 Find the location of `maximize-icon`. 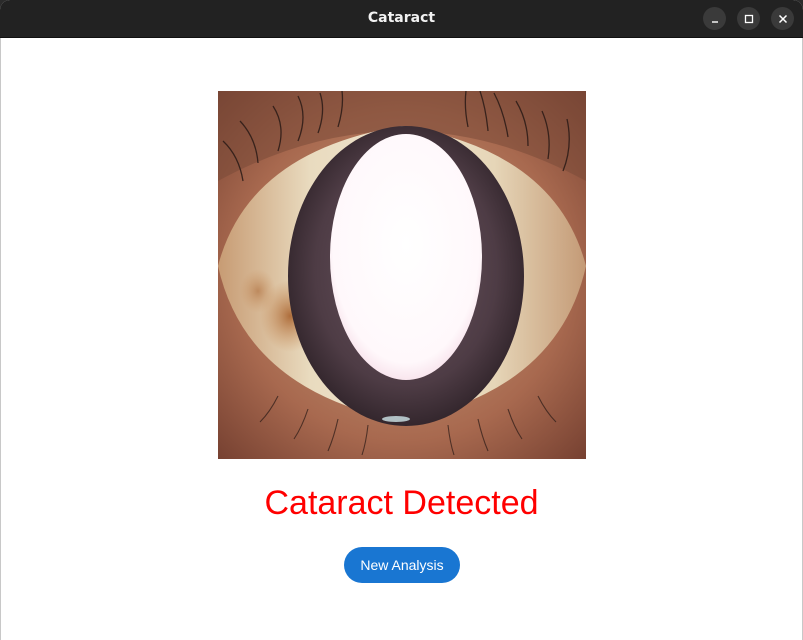

maximize-icon is located at coordinates (748, 18).